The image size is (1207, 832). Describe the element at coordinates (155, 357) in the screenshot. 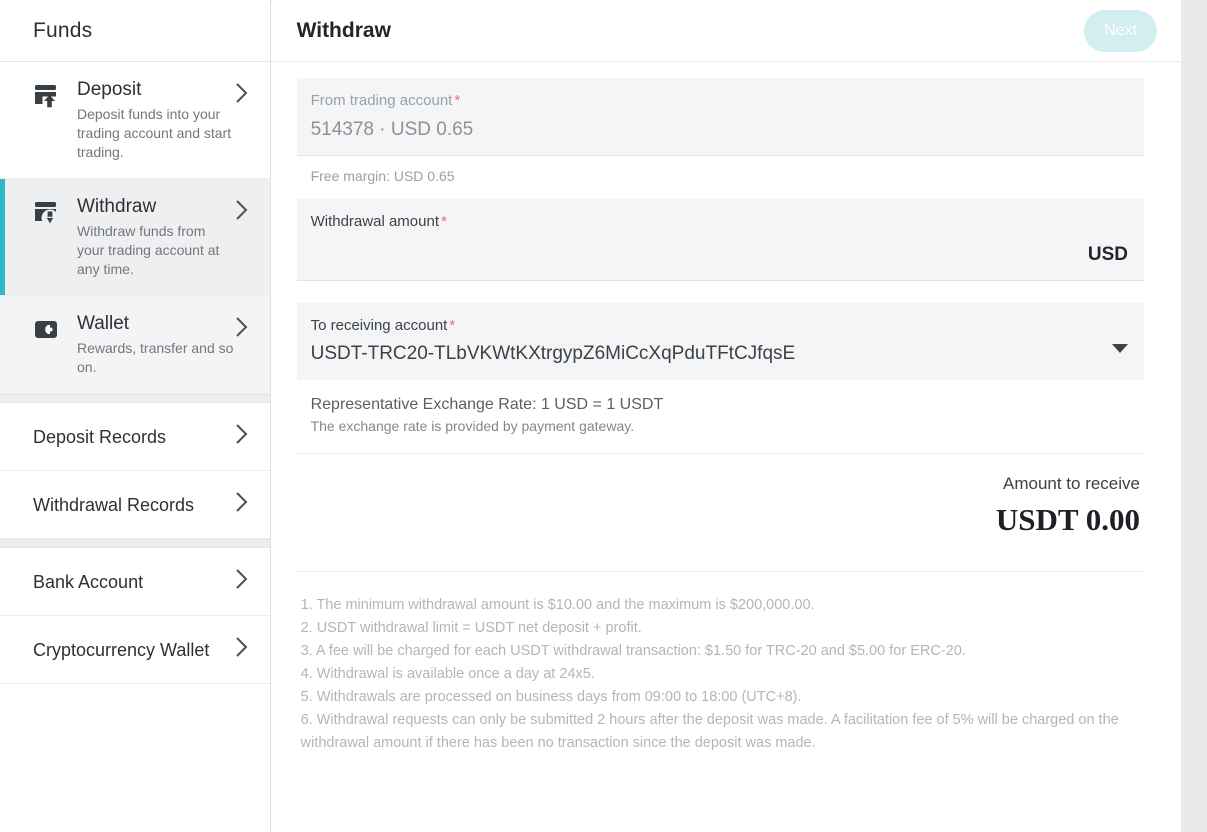

I see `sidebar-item-wallet-desc: Rewards, transfer and so on.` at that location.